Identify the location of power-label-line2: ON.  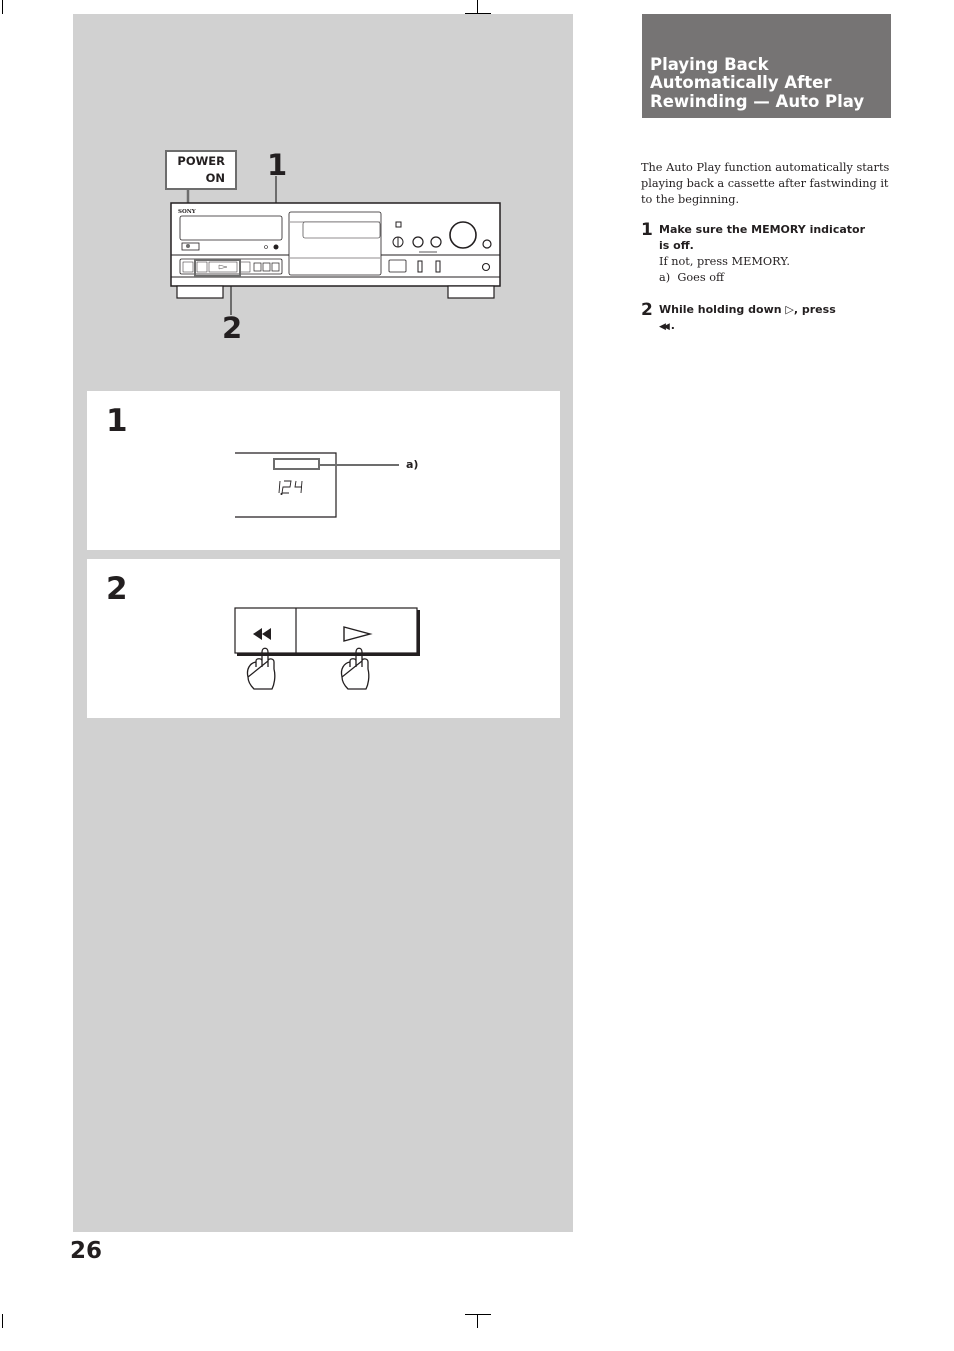
(215, 178).